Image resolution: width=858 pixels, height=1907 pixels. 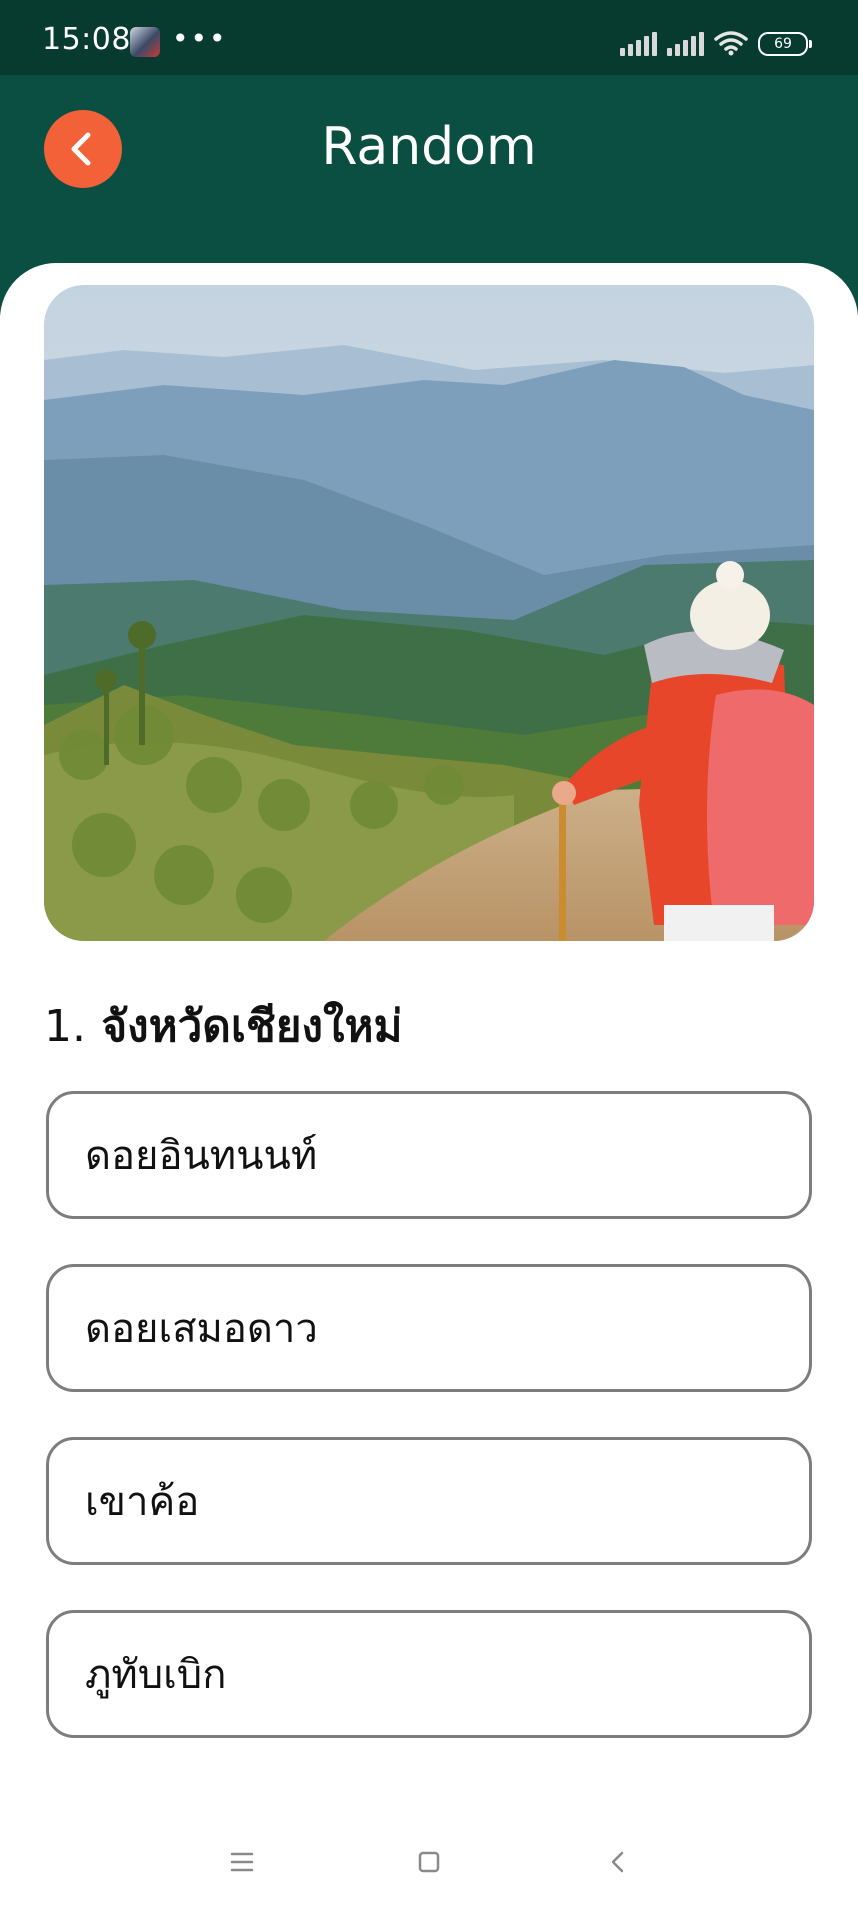 What do you see at coordinates (429, 1674) in the screenshot?
I see `answer-option-4: ภูทับเบิก` at bounding box center [429, 1674].